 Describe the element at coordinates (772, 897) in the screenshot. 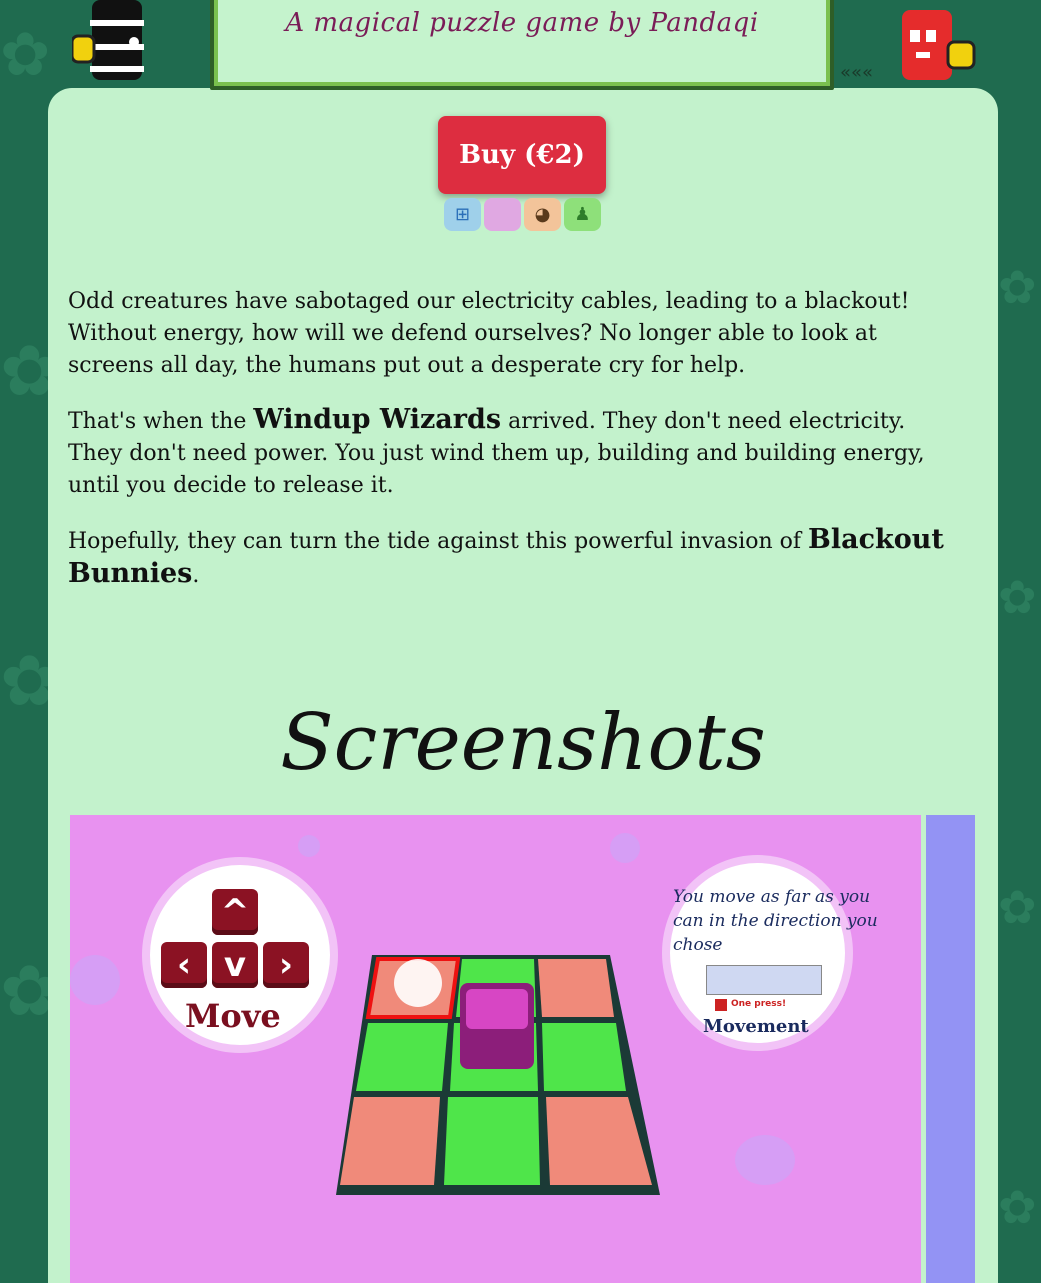

I see `hint-line-1: You move as far as you` at that location.